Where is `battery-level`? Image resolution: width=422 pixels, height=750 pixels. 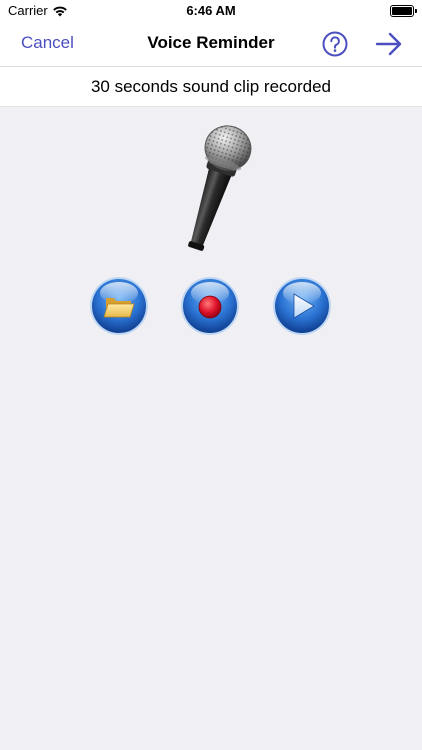
battery-level is located at coordinates (402, 11).